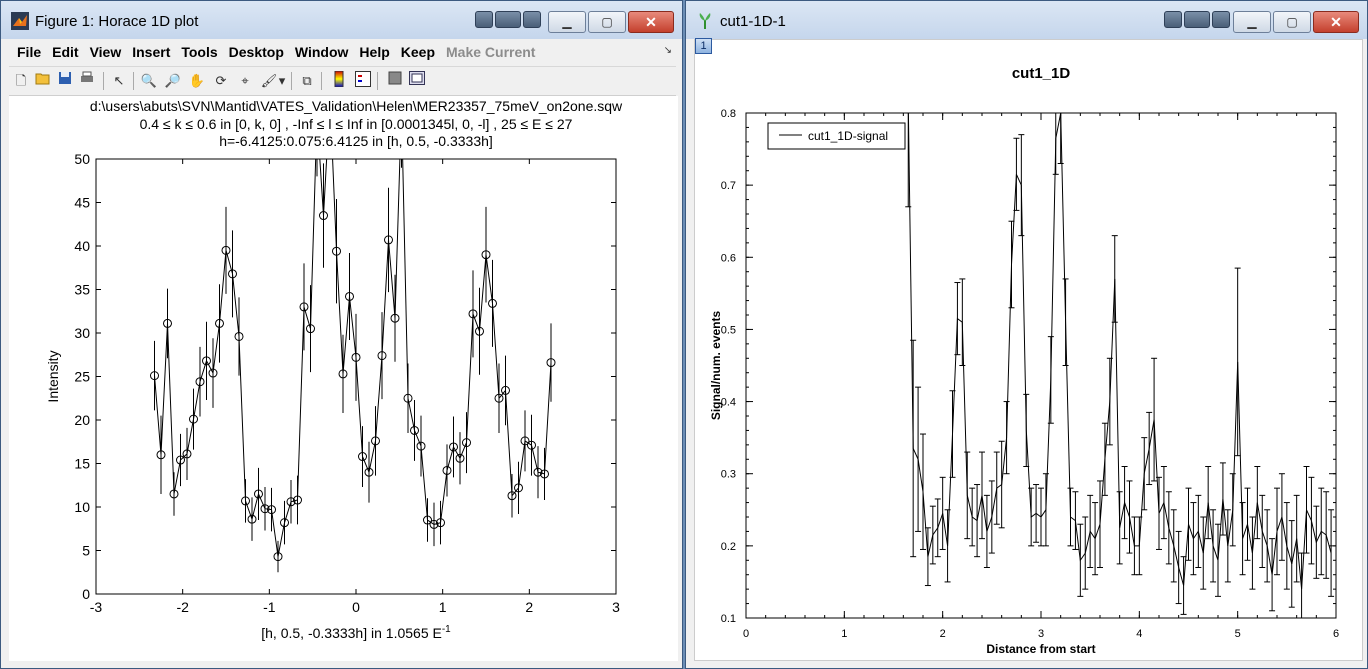 This screenshot has height=669, width=1368. I want to click on window-title: Figure 1: Horace 1D plot, so click(117, 21).